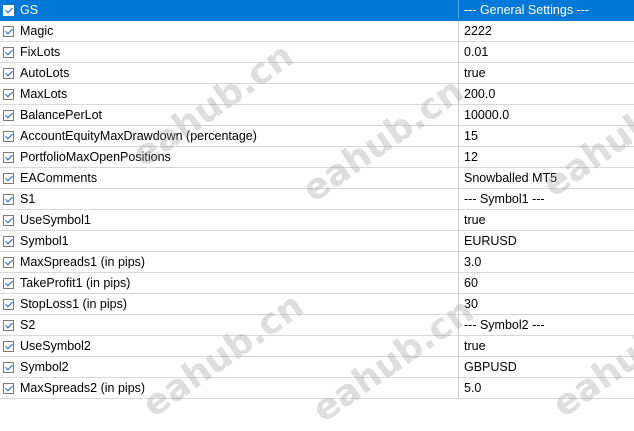  Describe the element at coordinates (476, 52) in the screenshot. I see `param-value: 0.01` at that location.